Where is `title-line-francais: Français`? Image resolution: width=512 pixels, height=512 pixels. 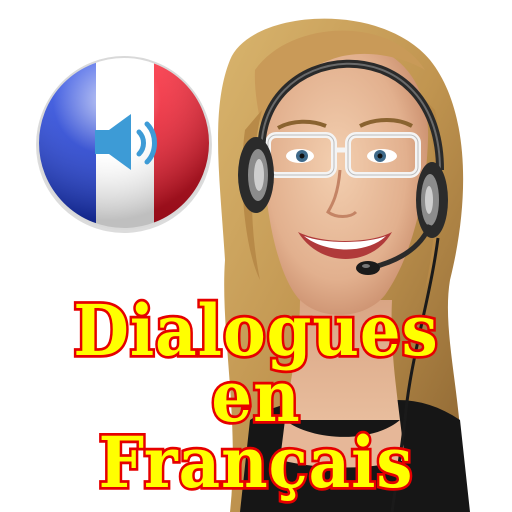 title-line-francais: Français is located at coordinates (255, 463).